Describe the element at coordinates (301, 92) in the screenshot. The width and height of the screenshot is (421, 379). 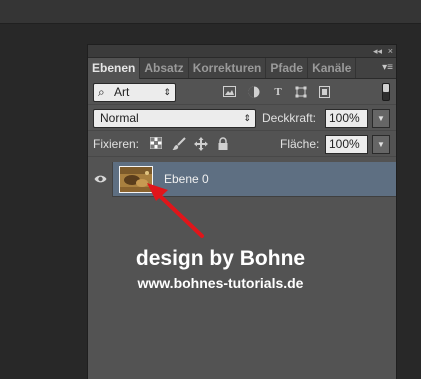
I see `shape-filter-icon` at that location.